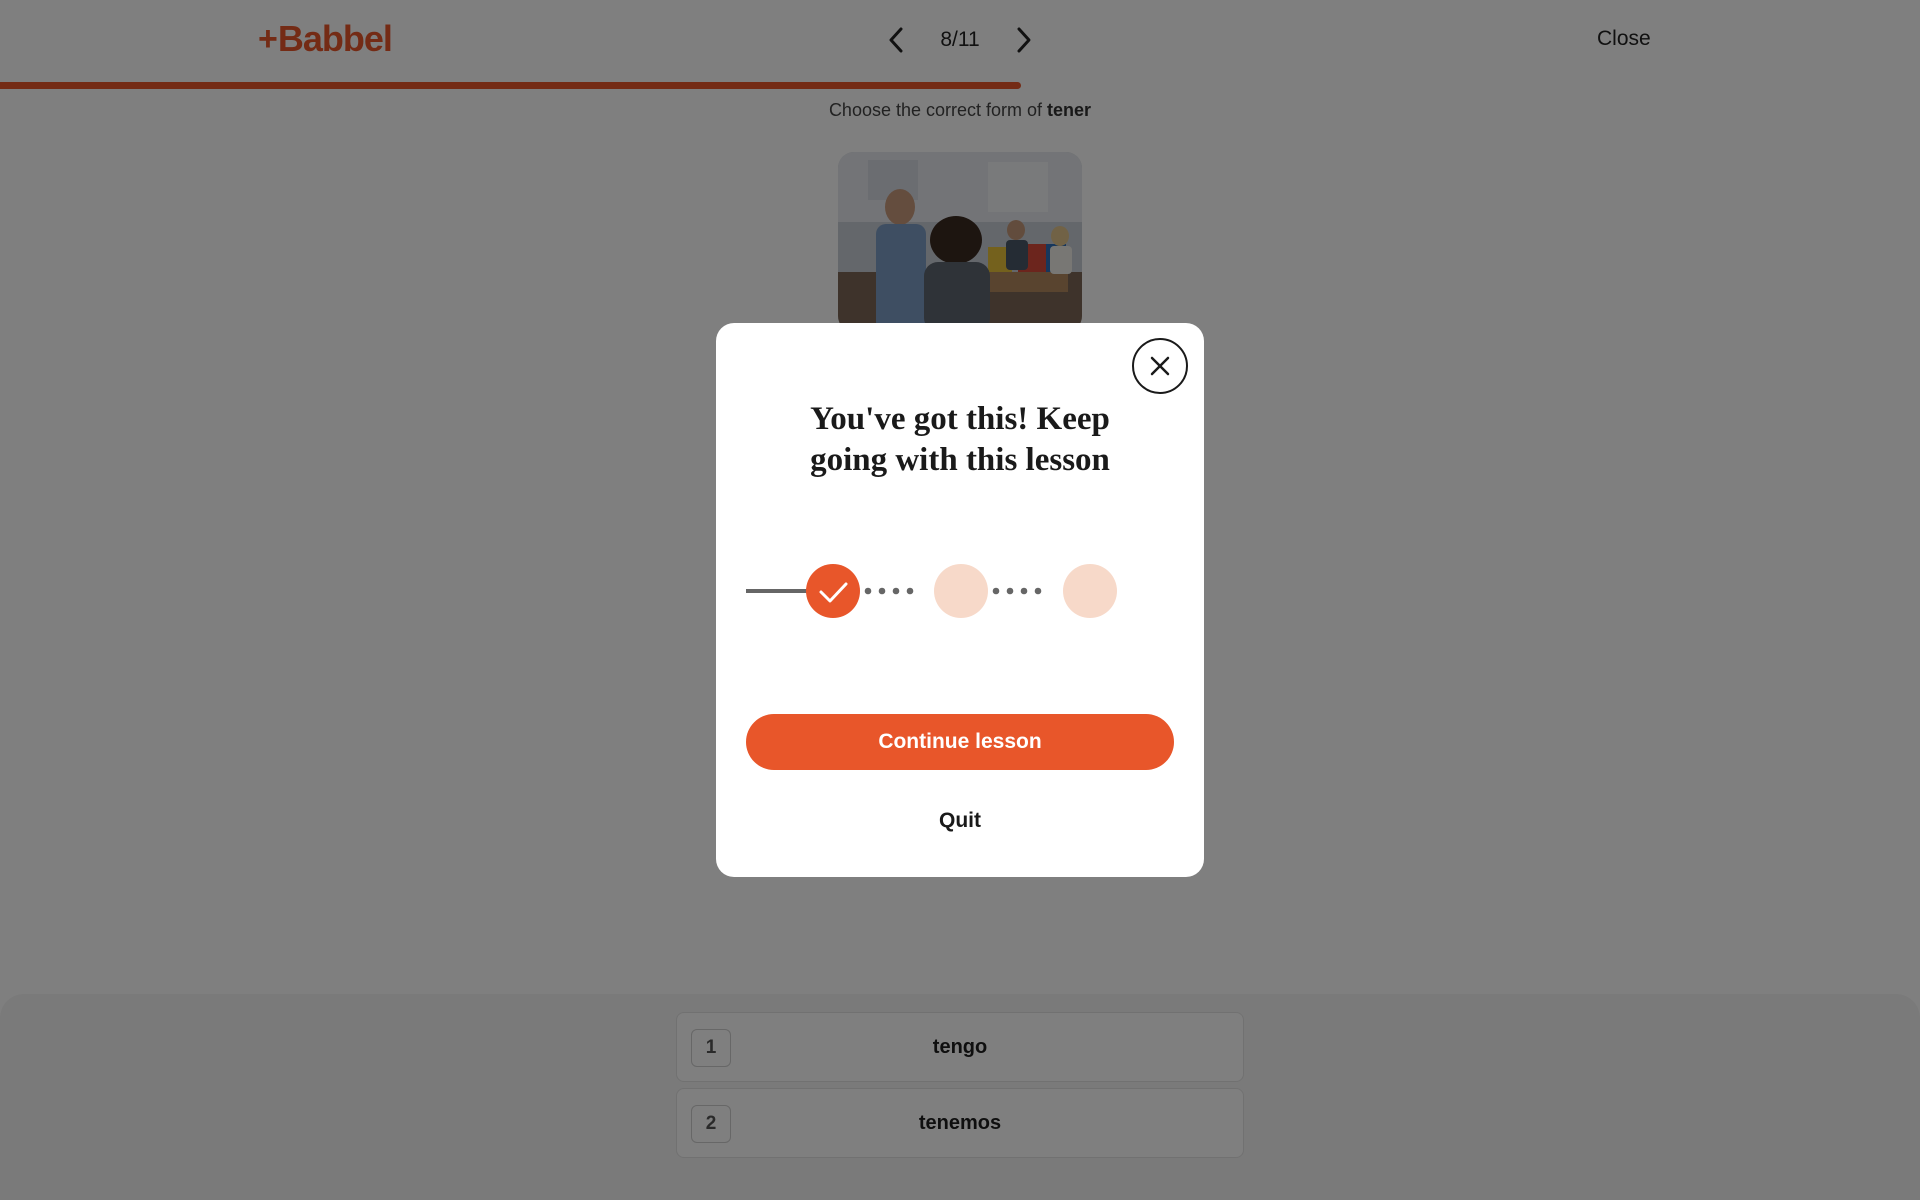  I want to click on dialog-title-line-1: You've got this! Keep, so click(960, 419).